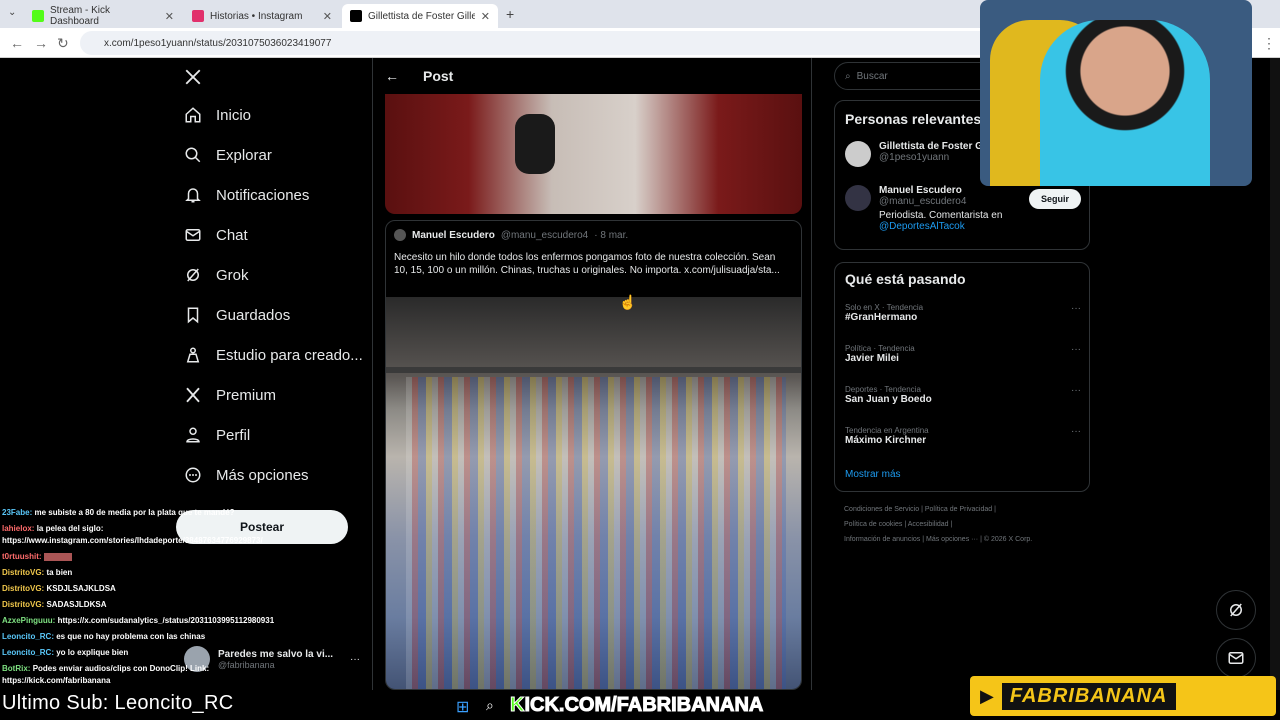 This screenshot has width=1280, height=720. What do you see at coordinates (881, 317) in the screenshot?
I see `trend-name: #GranHermano` at bounding box center [881, 317].